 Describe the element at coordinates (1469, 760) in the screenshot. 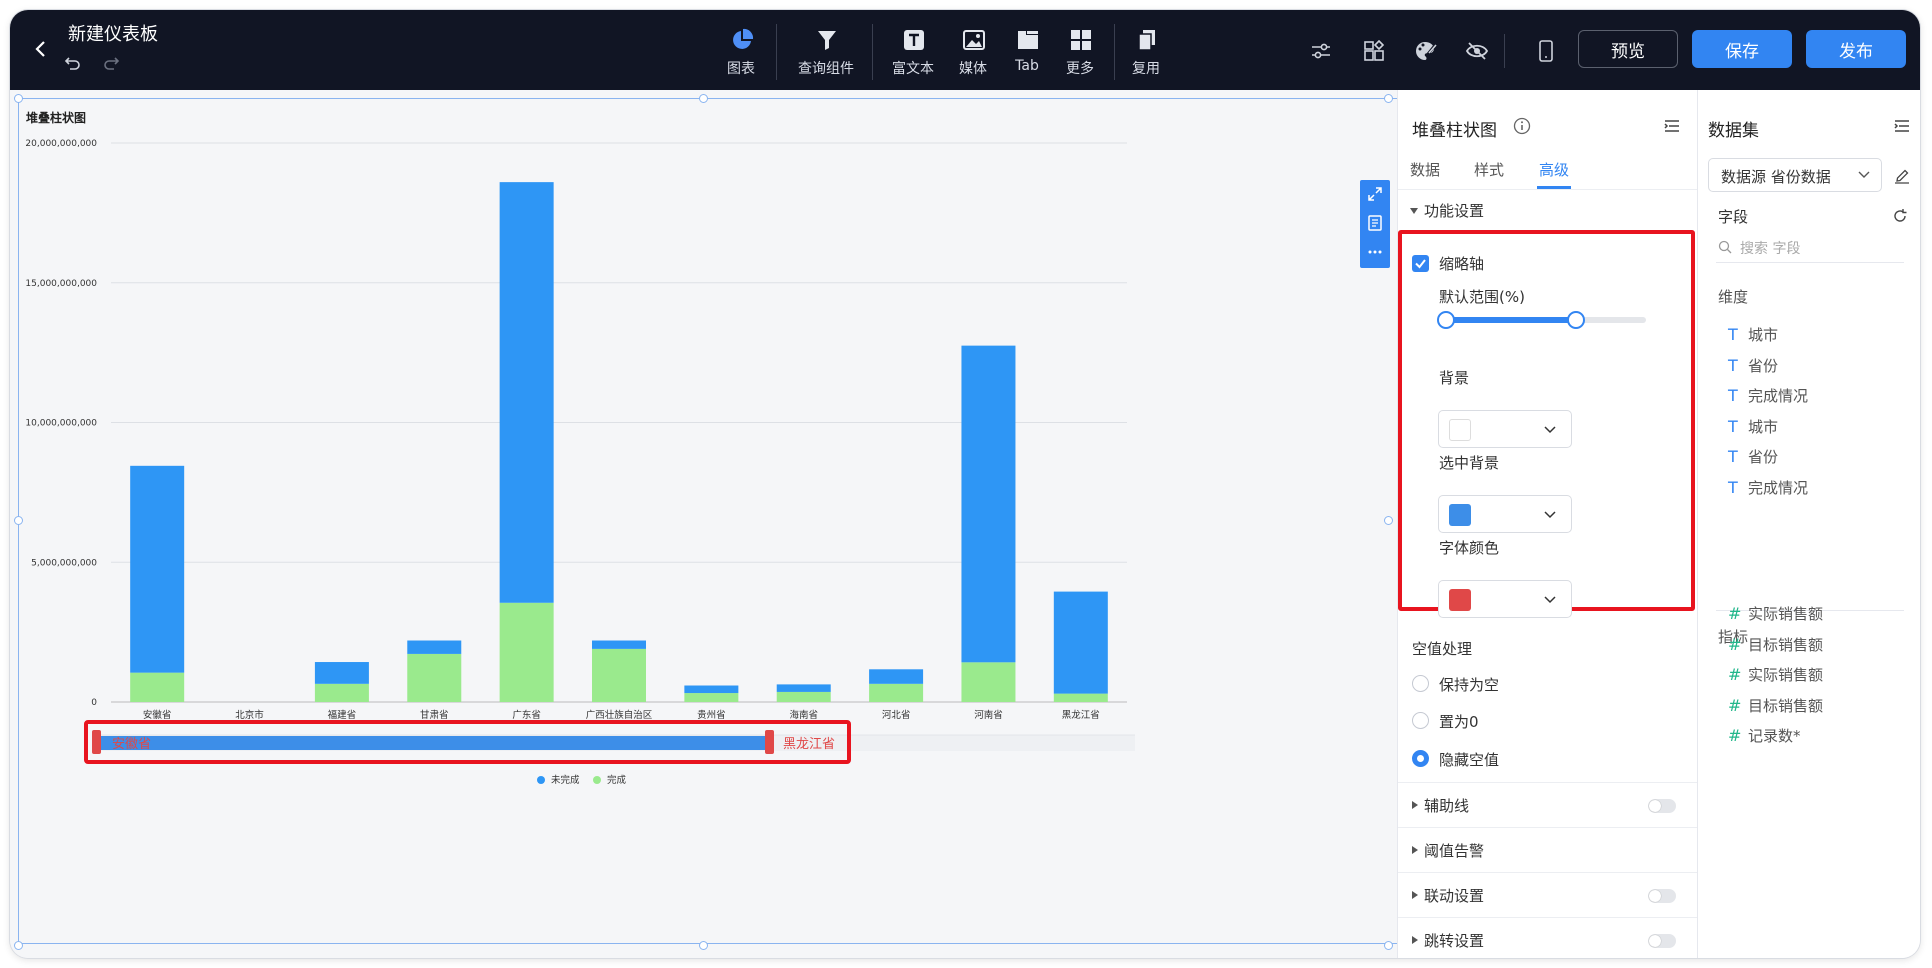

I see `radio-label: 隐藏空值` at that location.